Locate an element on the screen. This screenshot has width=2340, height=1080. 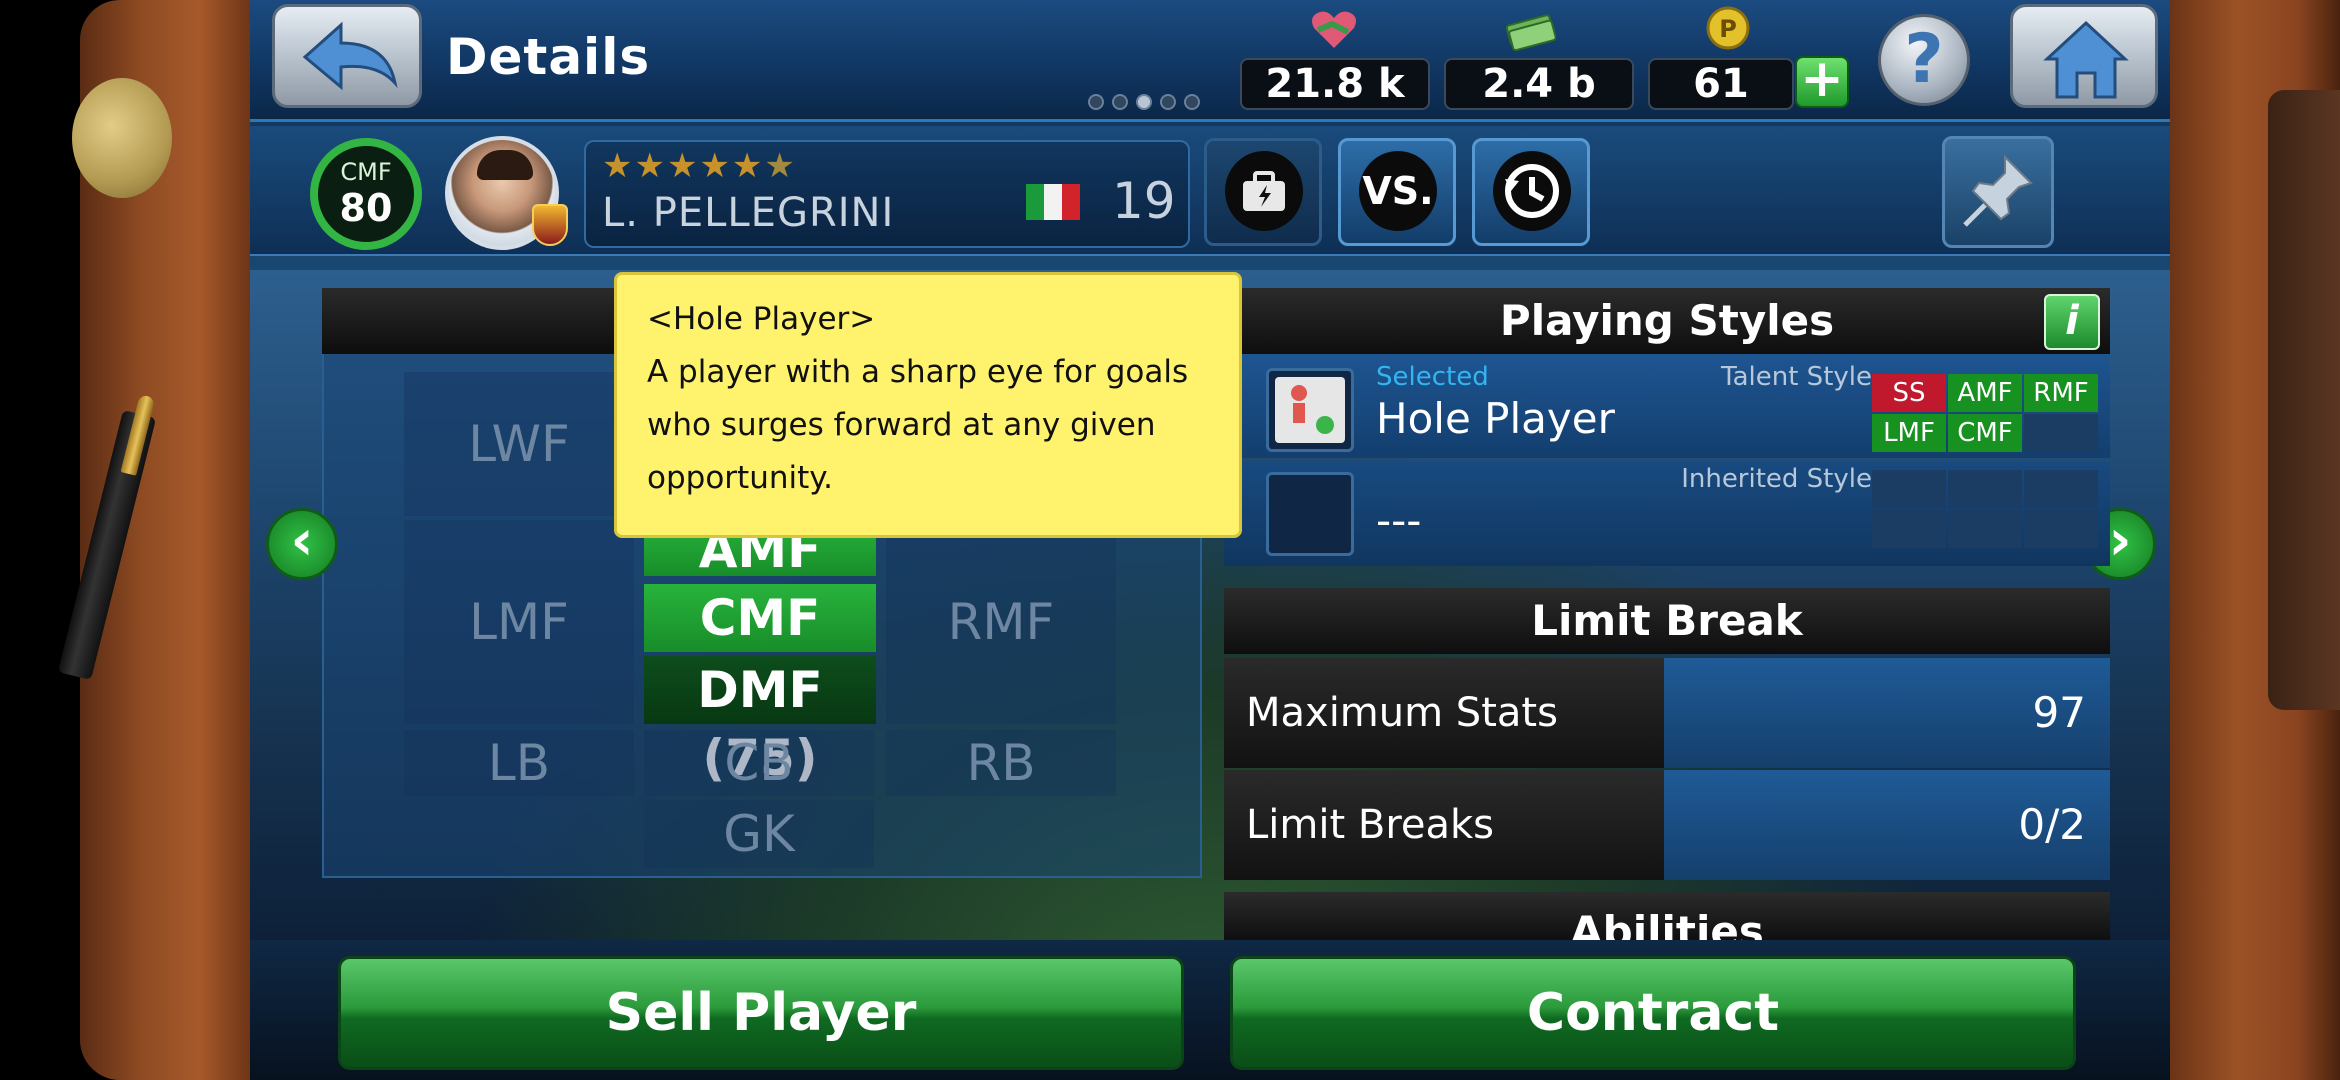
talent-tag-rmf: RMF is located at coordinates (2061, 393).